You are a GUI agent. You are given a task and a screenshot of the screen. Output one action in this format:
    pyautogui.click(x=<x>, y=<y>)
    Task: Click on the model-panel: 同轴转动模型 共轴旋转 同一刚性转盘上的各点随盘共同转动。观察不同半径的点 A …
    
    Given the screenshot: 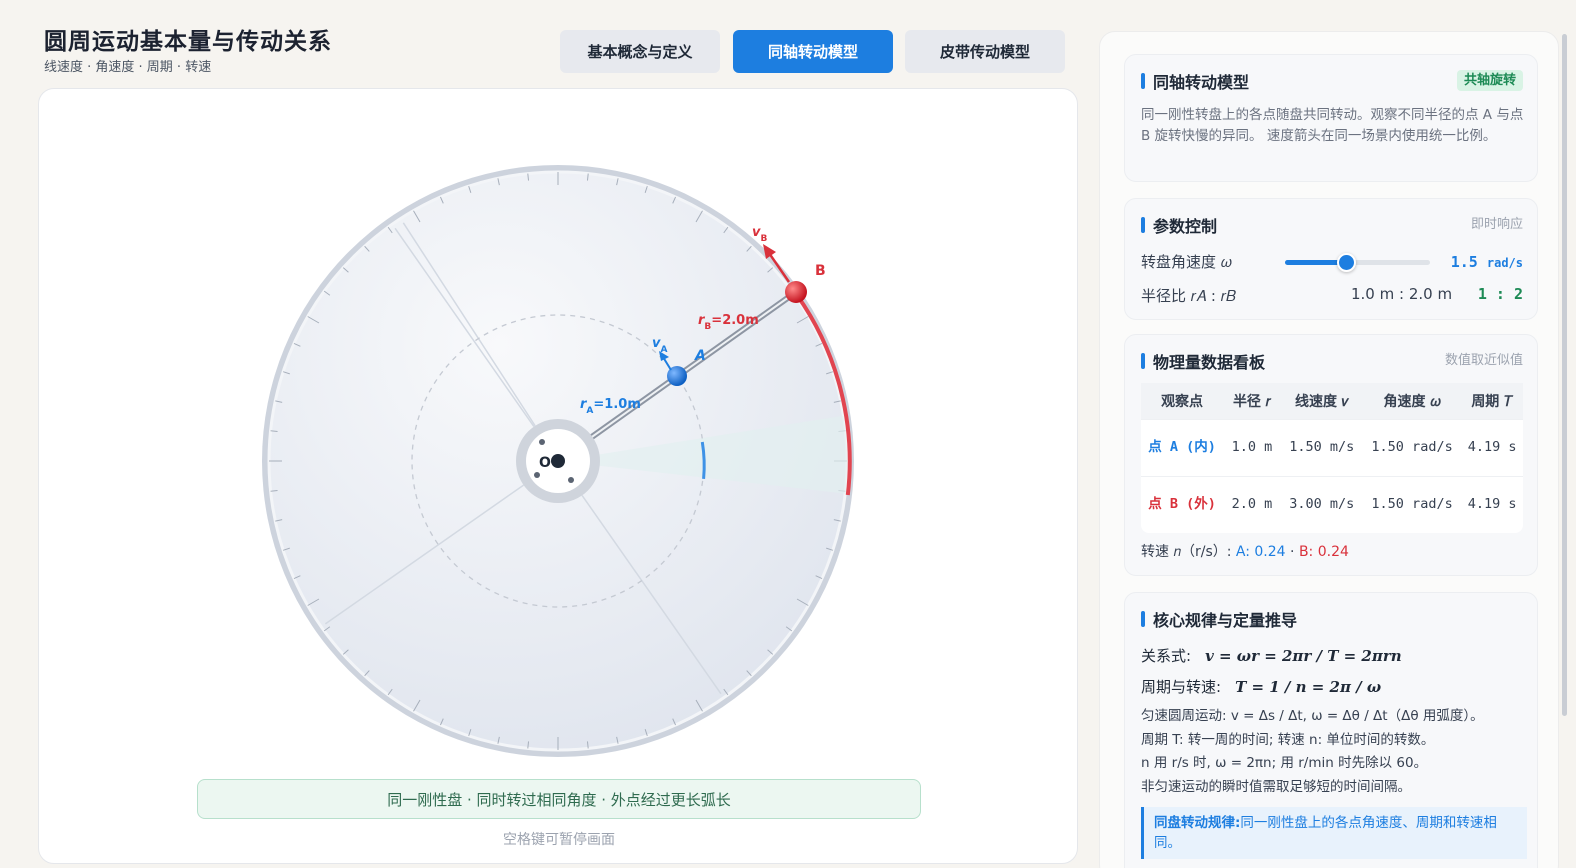 What is the action you would take?
    pyautogui.click(x=1331, y=118)
    